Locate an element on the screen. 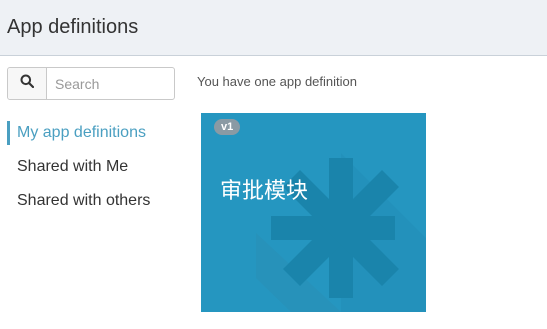  sidebar-item-shared-with-me: Shared with Me is located at coordinates (97, 171).